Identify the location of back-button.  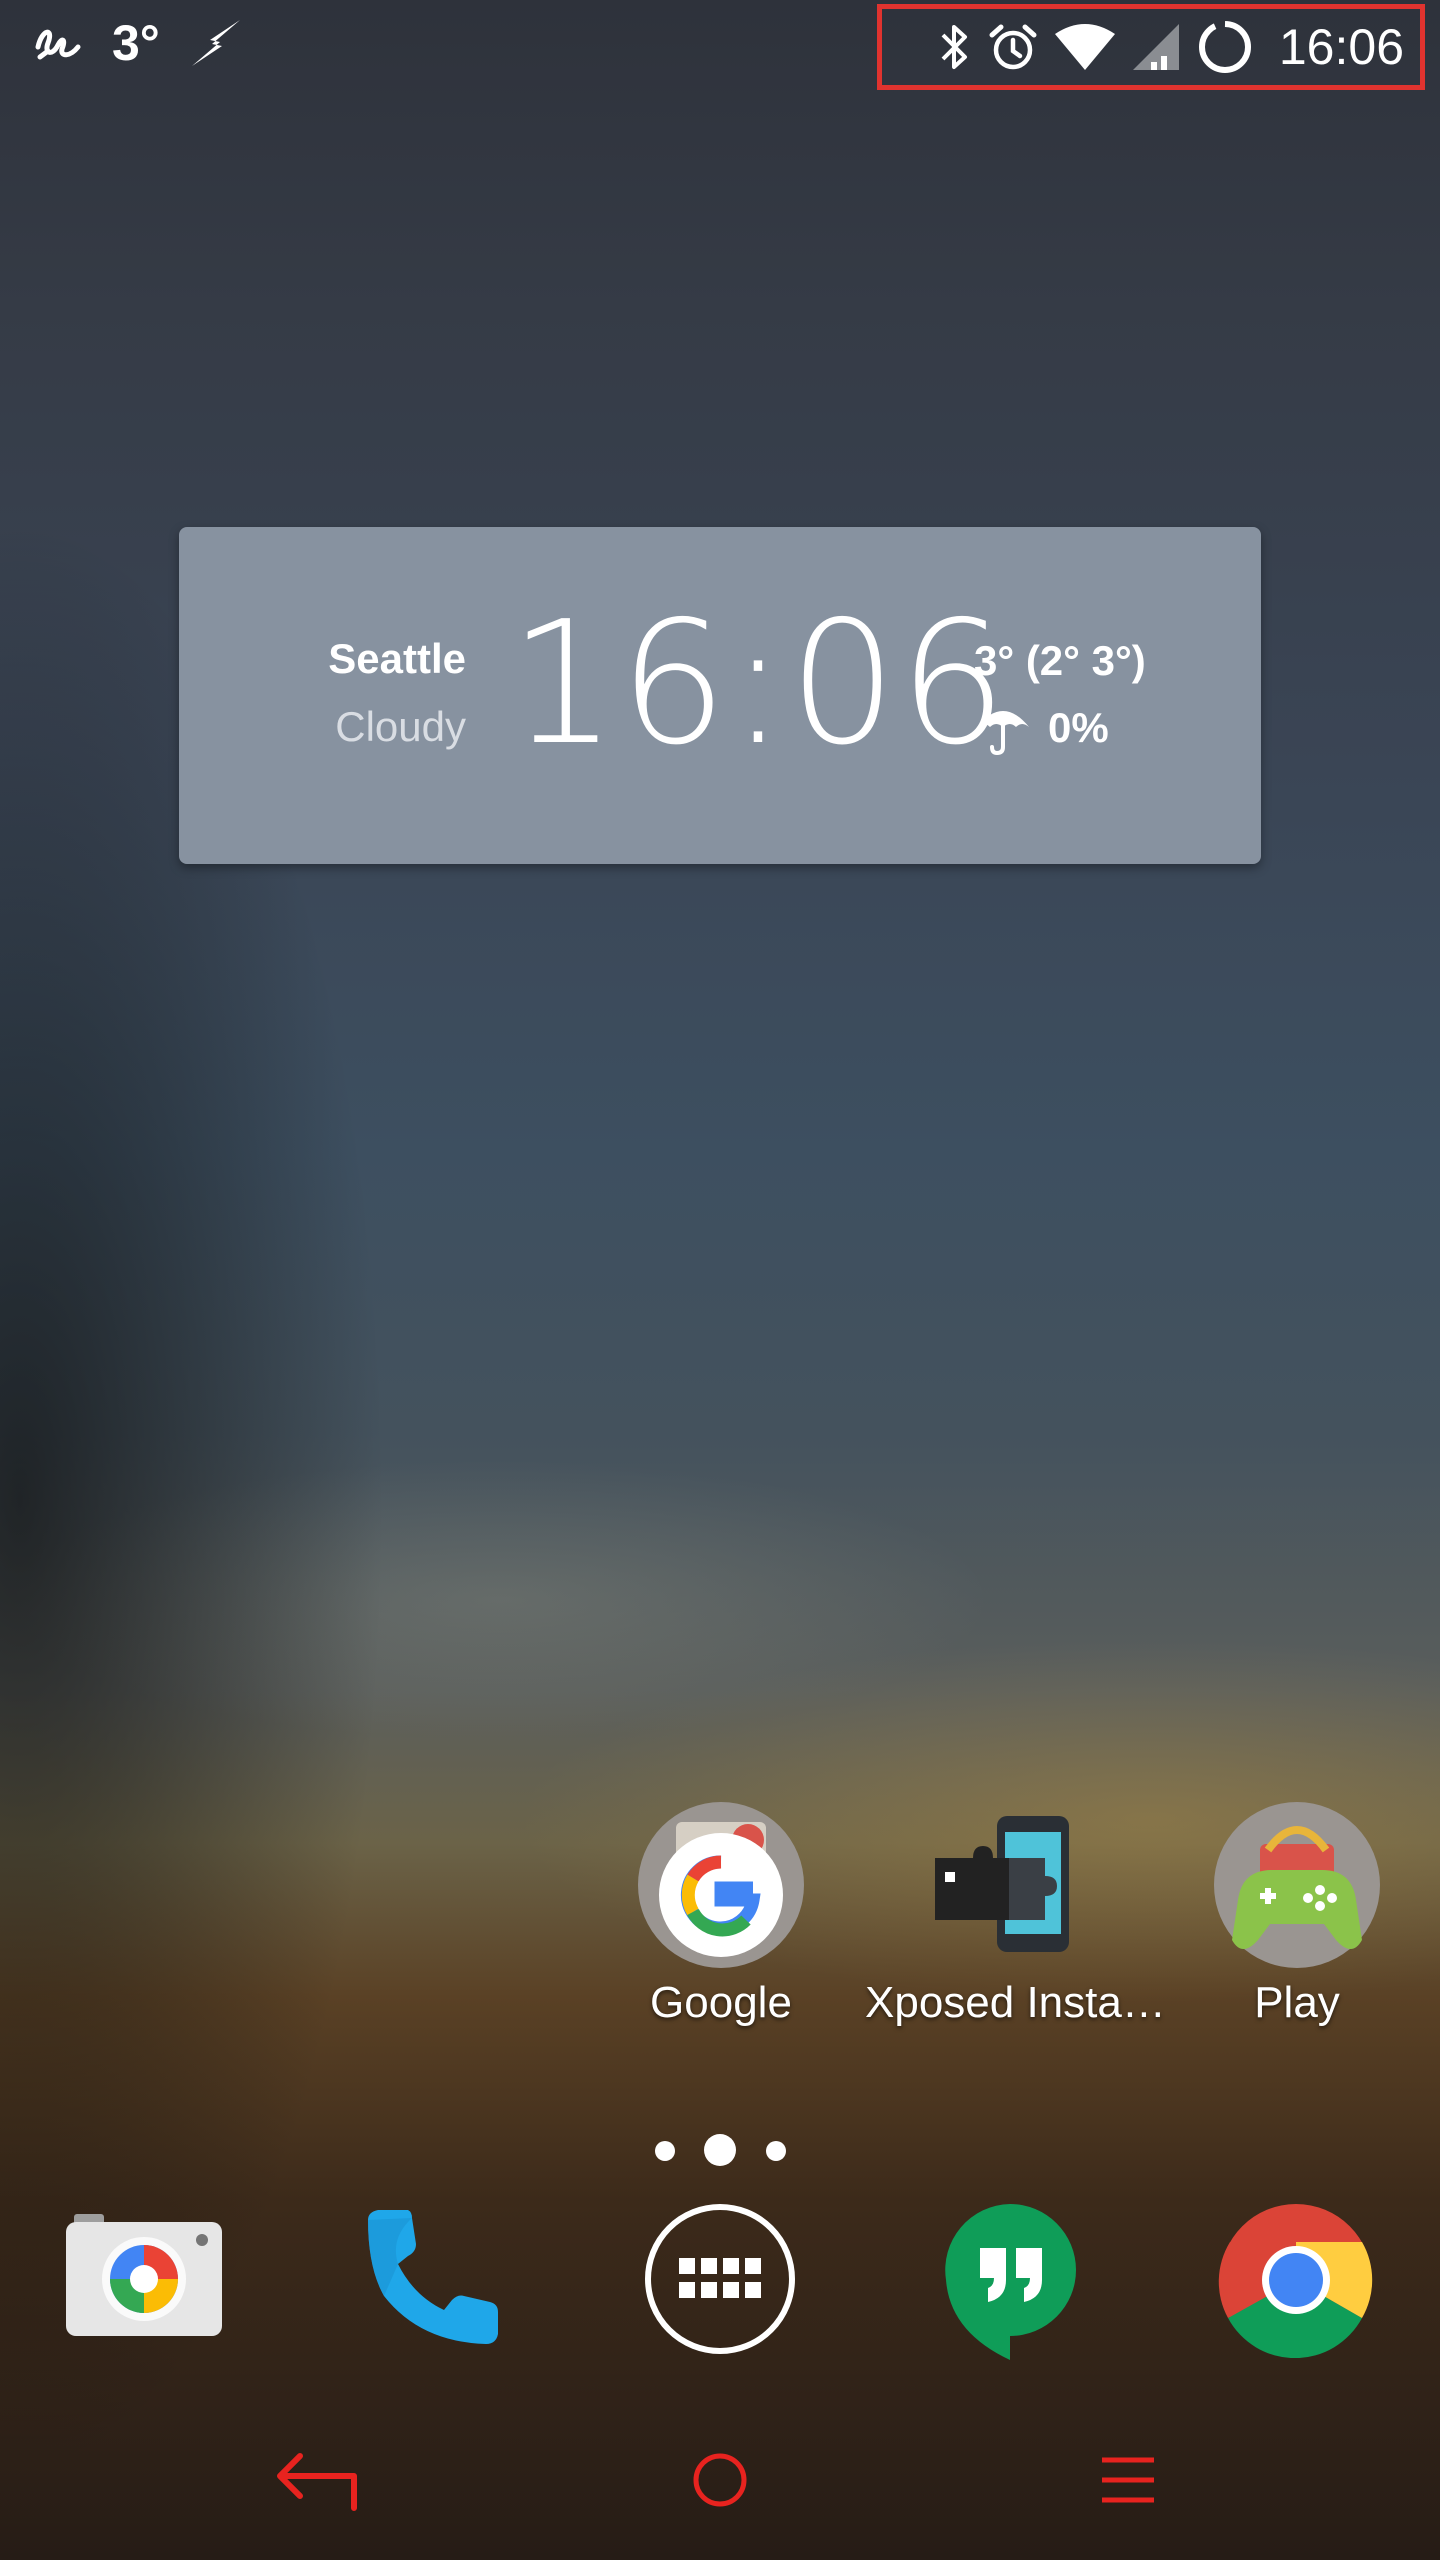
(316, 2483).